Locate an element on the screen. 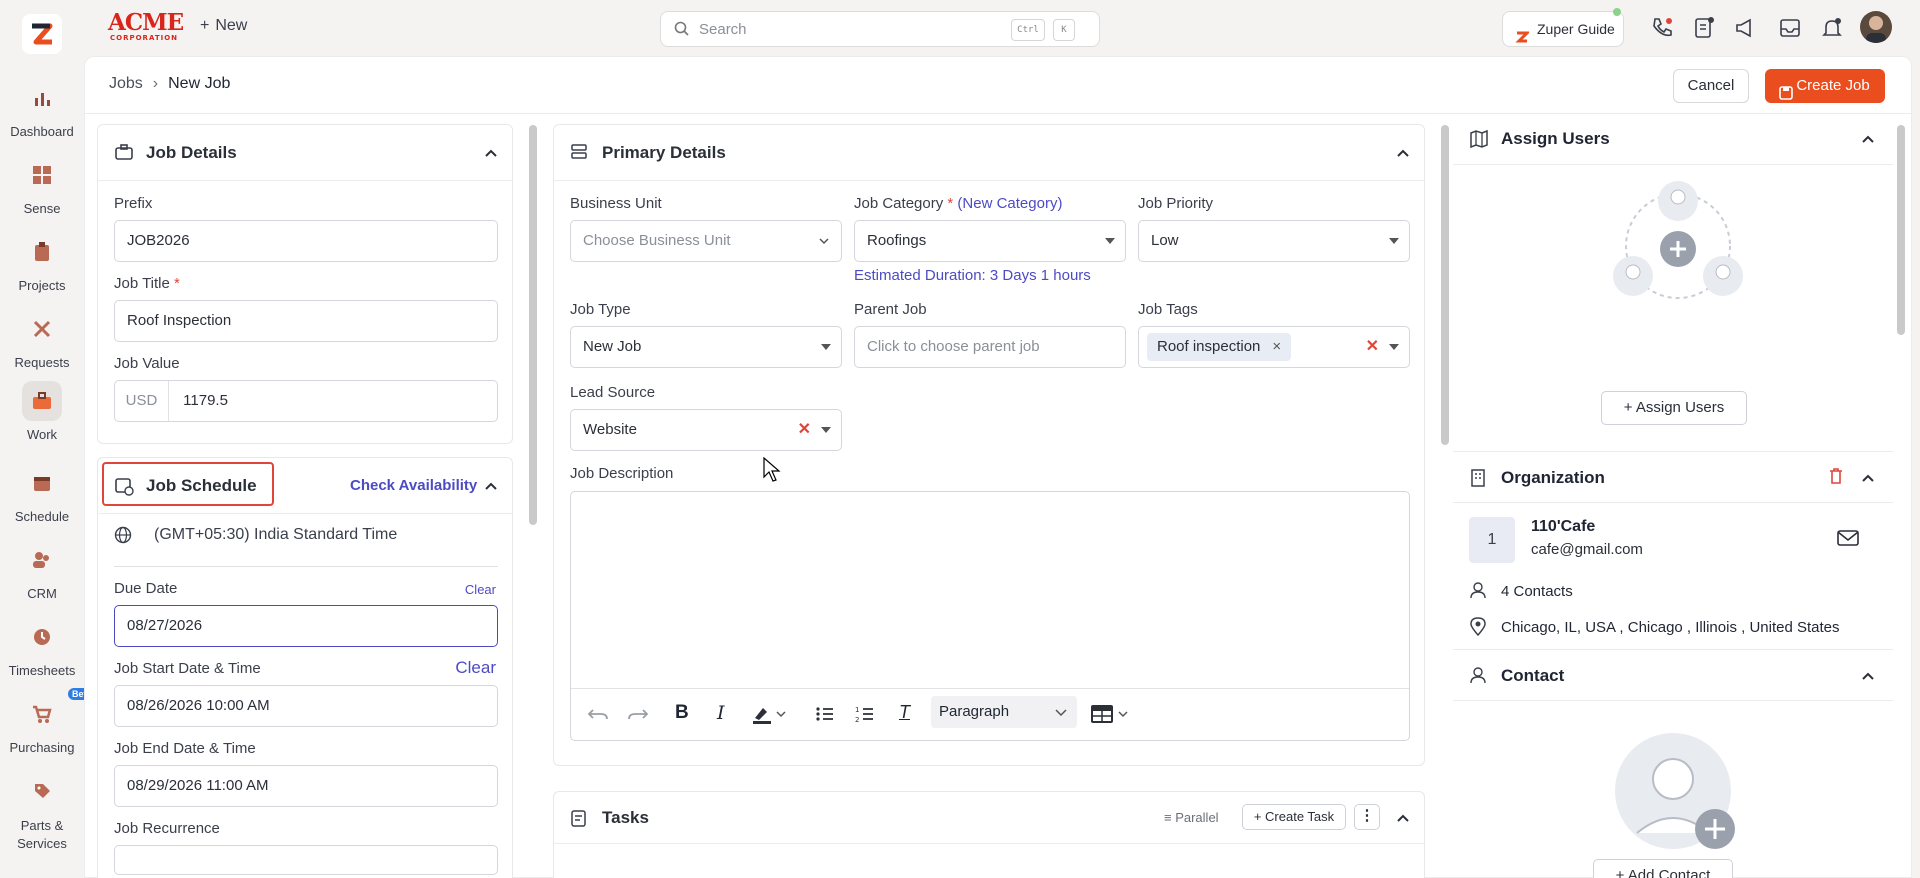 This screenshot has width=1920, height=878. zuper-logo-icon is located at coordinates (42, 34).